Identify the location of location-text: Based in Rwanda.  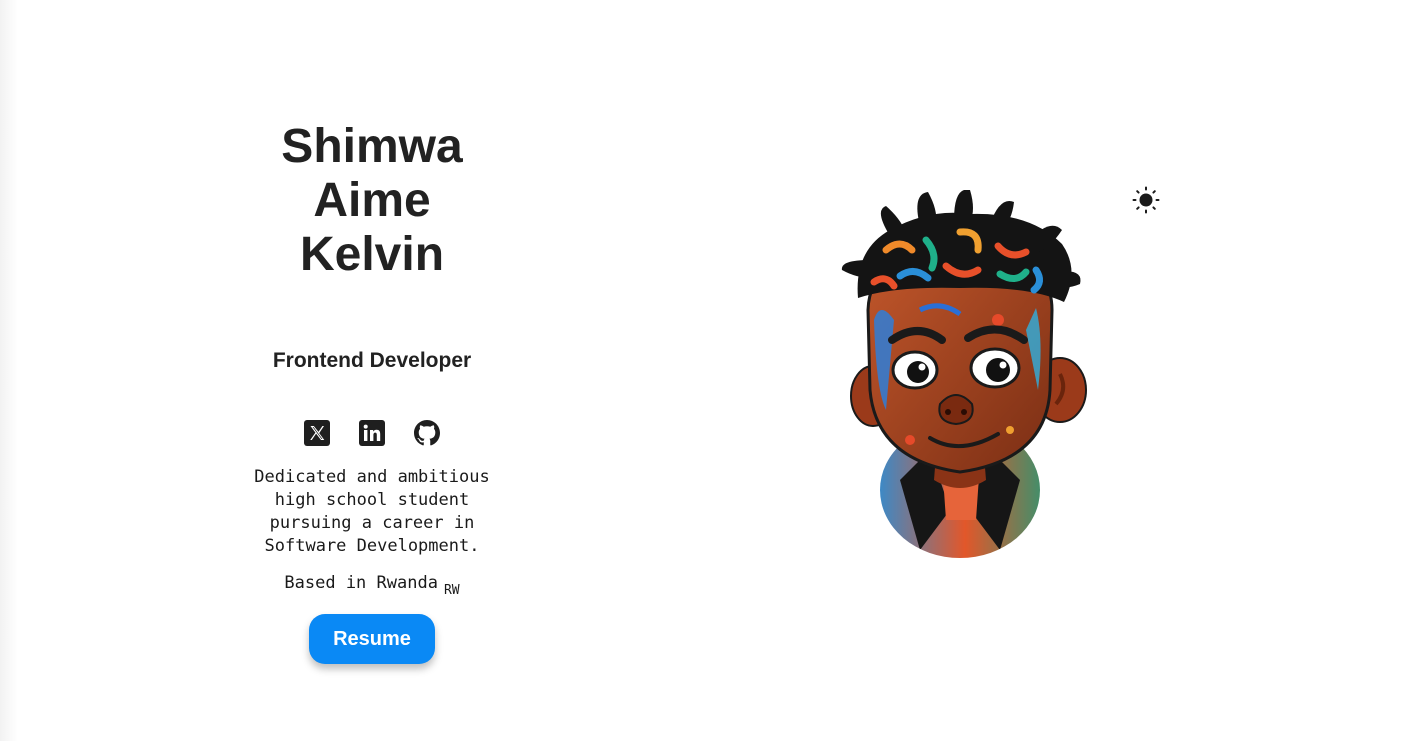
(361, 583).